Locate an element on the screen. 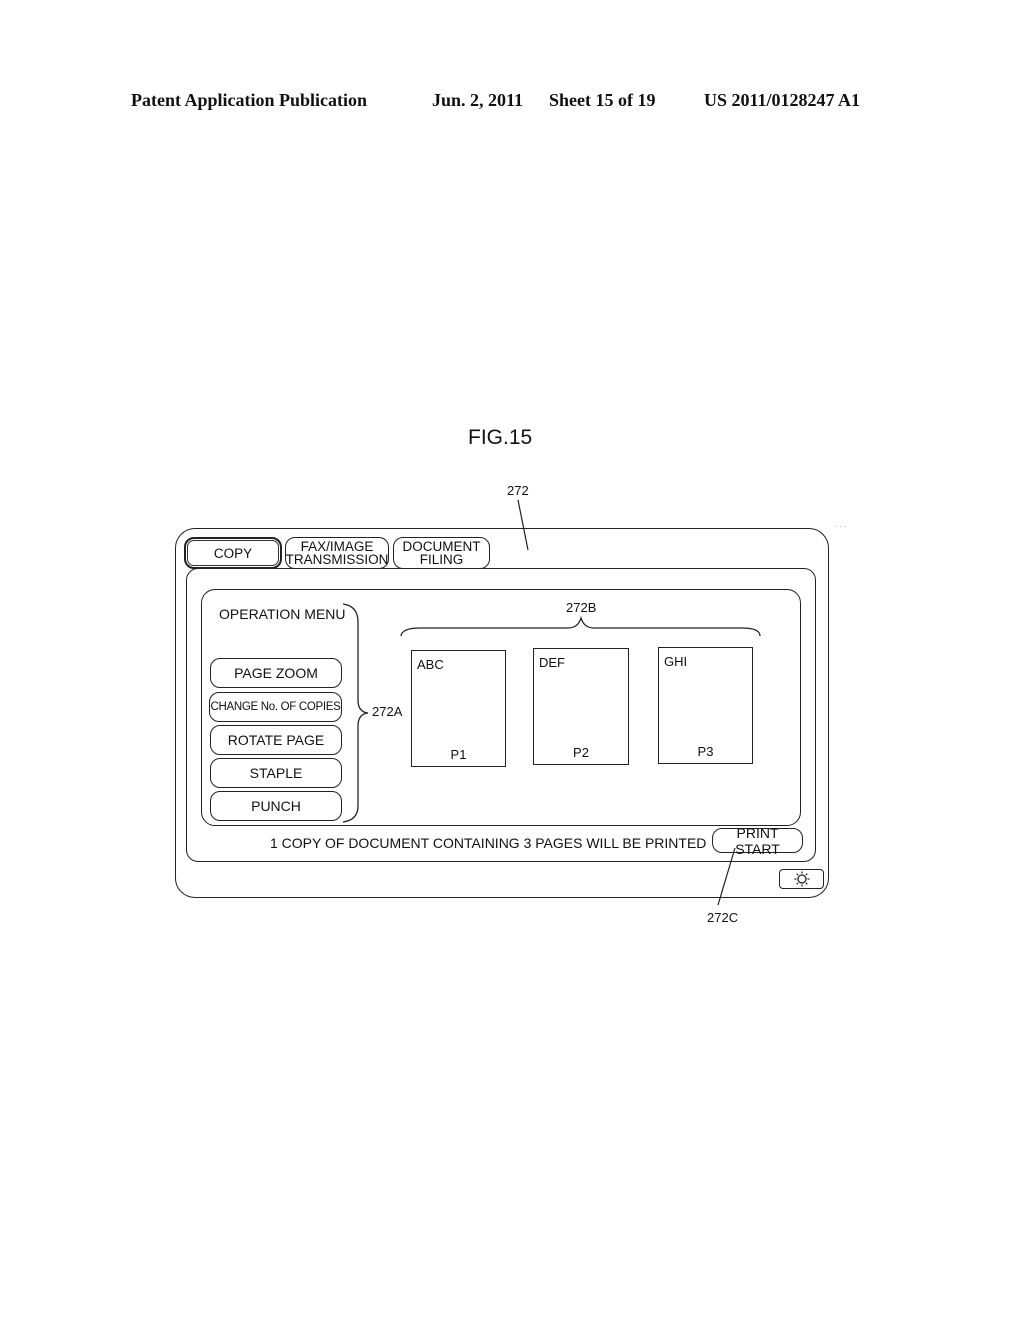 The height and width of the screenshot is (1320, 1024). ref-272: 272 is located at coordinates (518, 490).